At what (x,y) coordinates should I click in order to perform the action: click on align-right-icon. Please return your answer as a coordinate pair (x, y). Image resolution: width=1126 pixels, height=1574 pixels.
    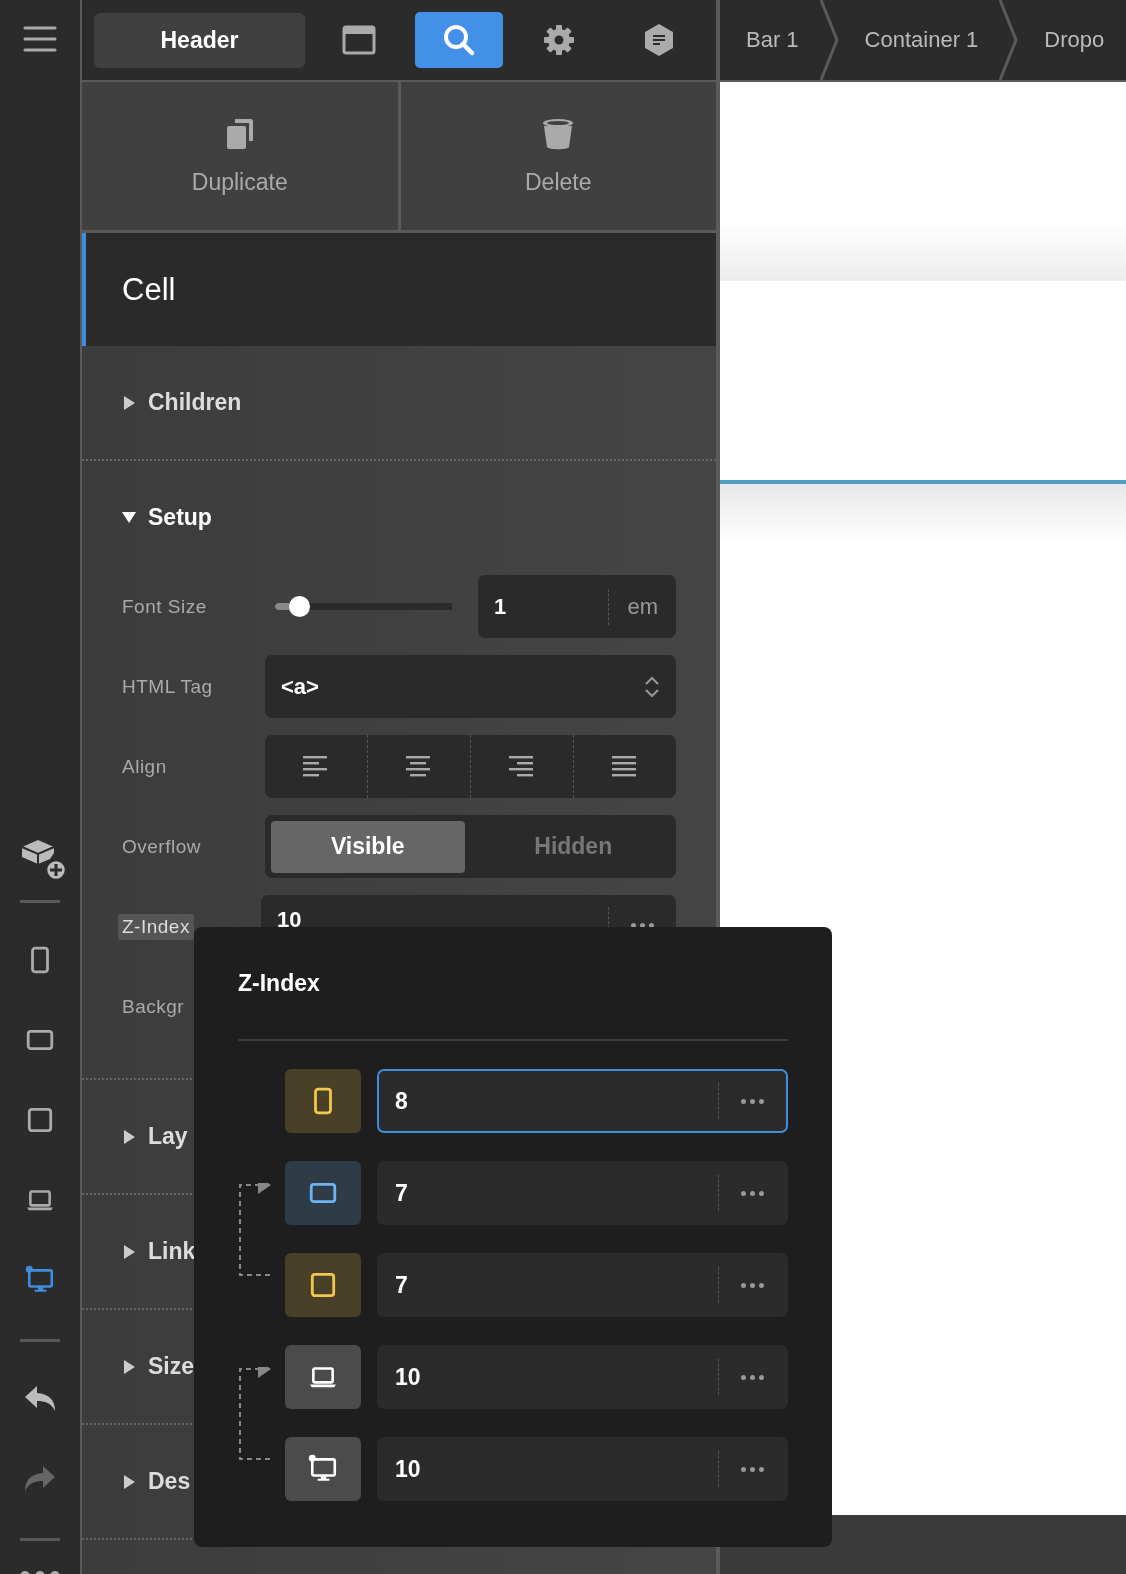
    Looking at the image, I should click on (522, 766).